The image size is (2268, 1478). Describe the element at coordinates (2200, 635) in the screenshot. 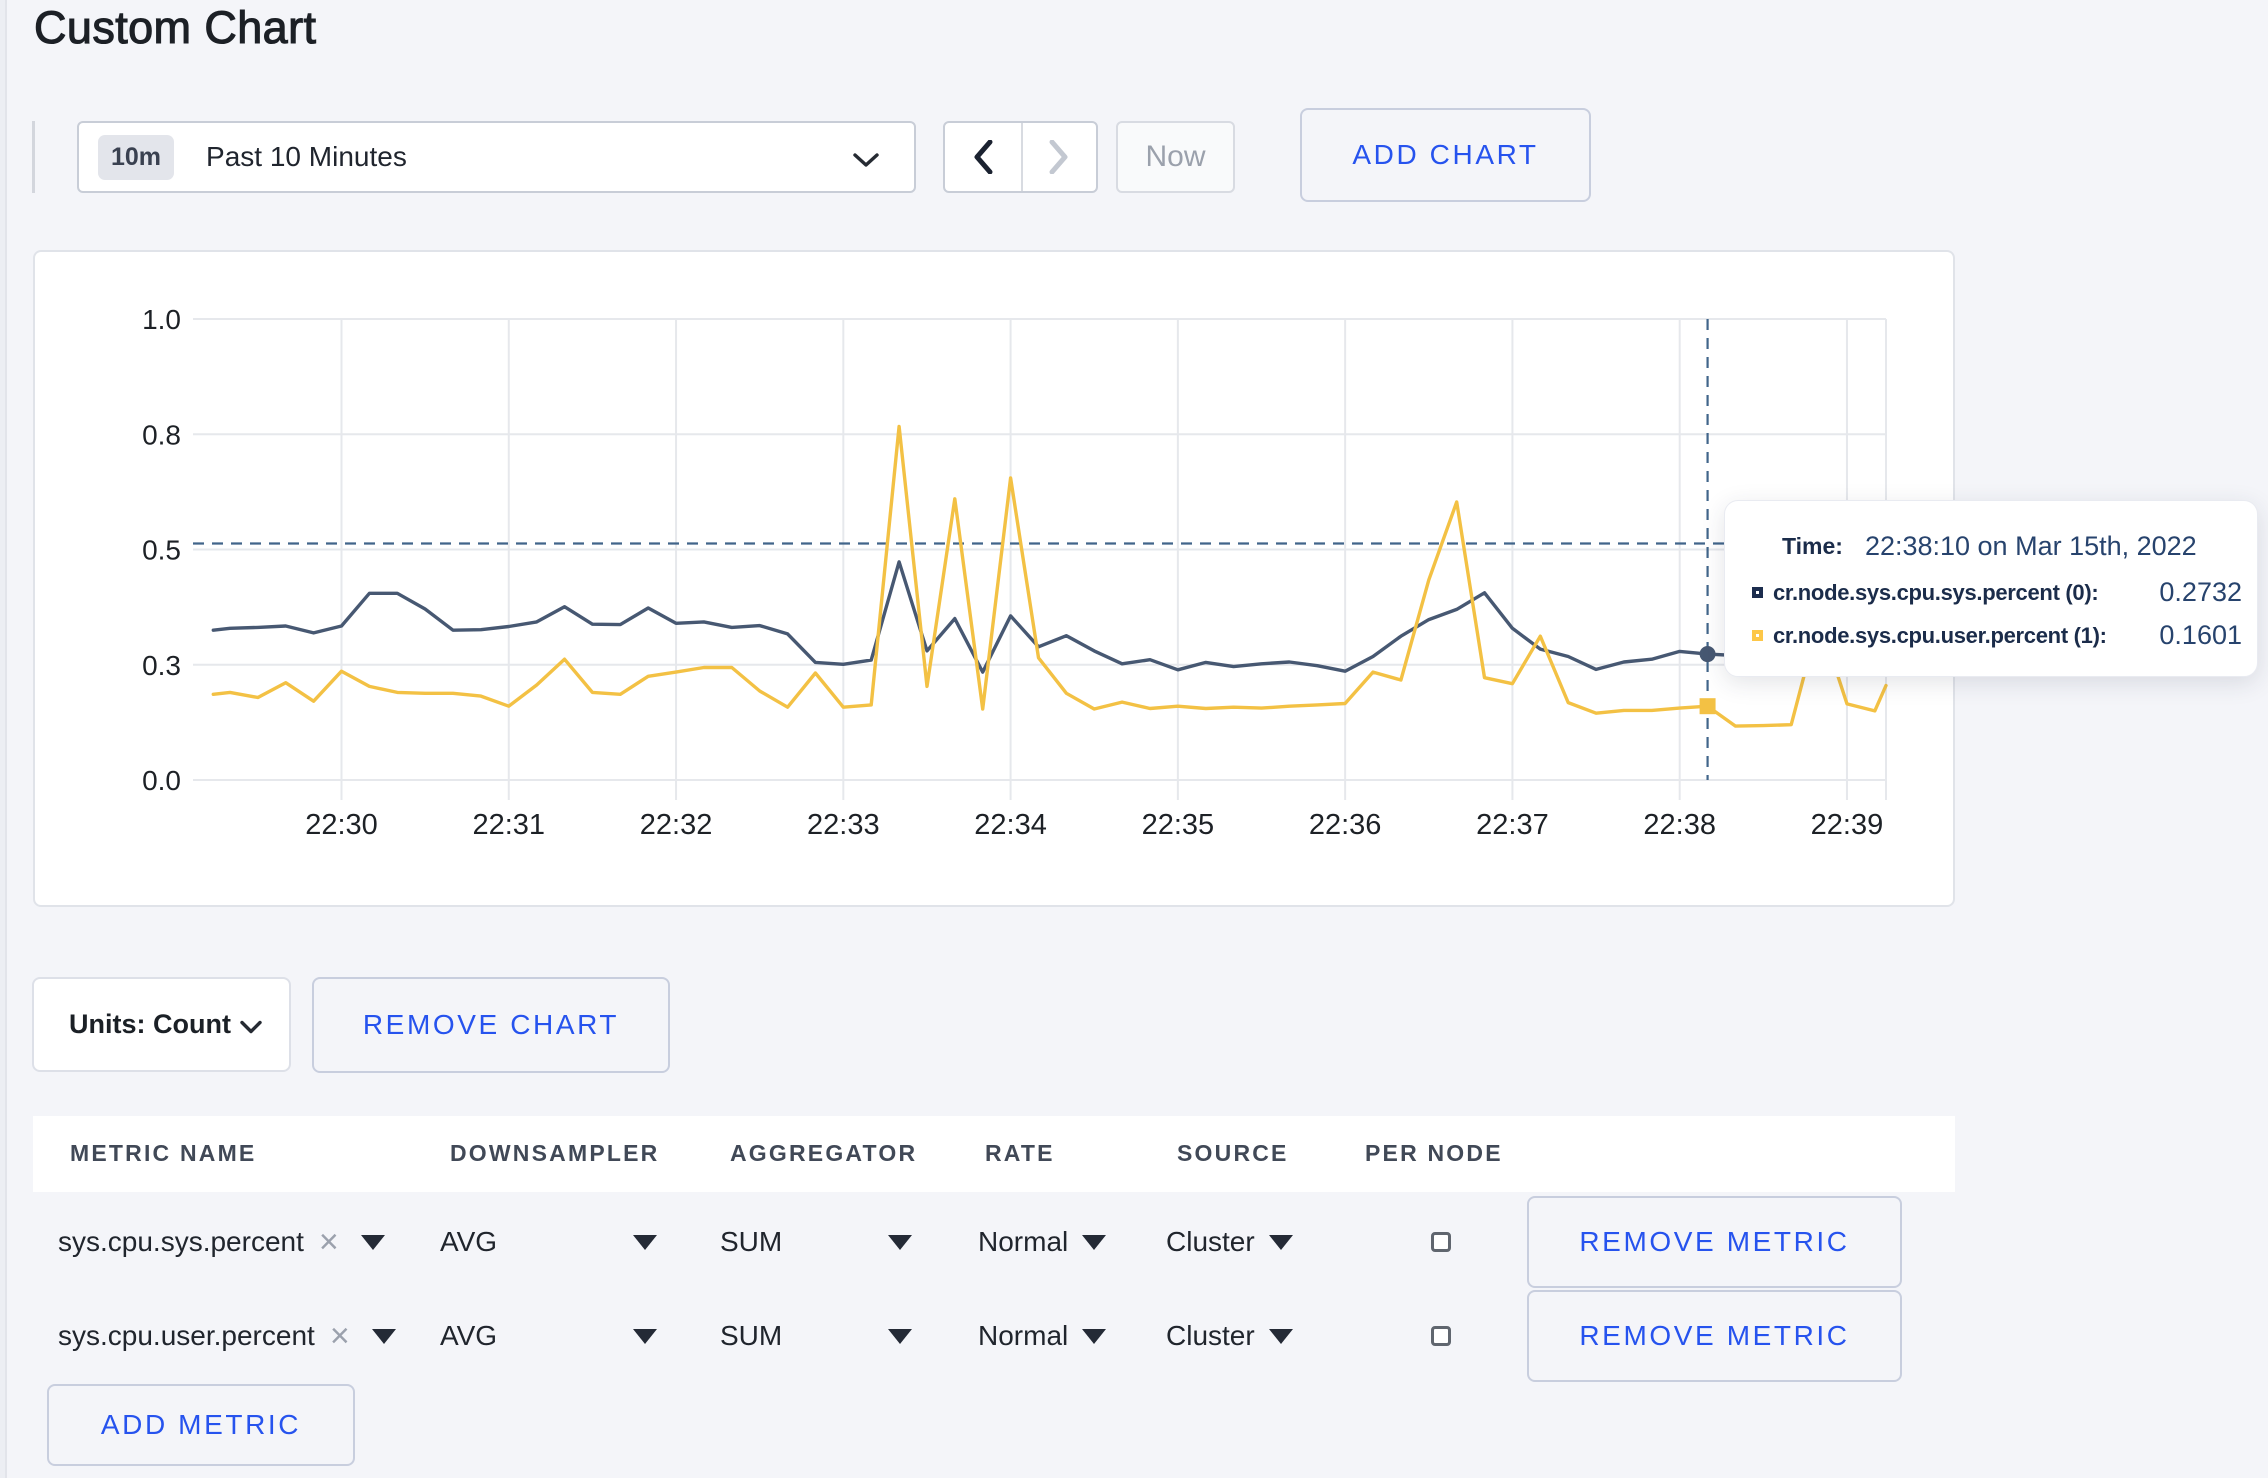

I see `tooltip-series-value: 0.1601` at that location.